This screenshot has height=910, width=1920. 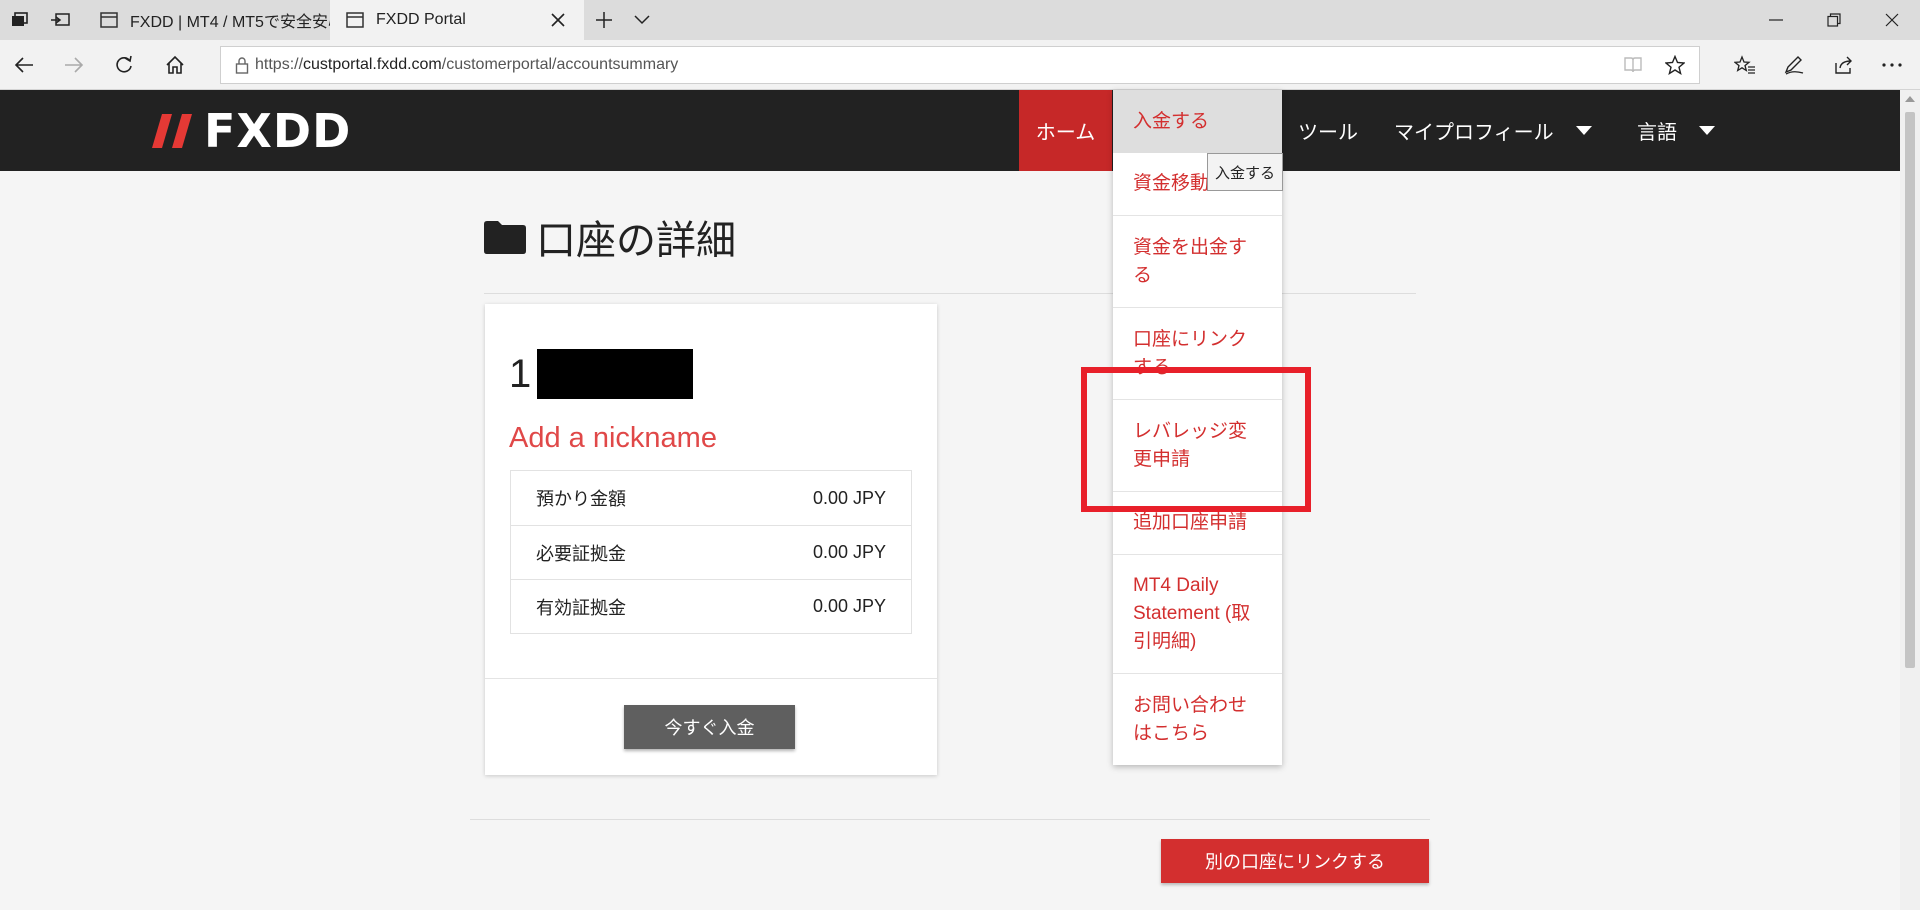 I want to click on tab-fxdd-portal: FXDD Portal, so click(x=457, y=20).